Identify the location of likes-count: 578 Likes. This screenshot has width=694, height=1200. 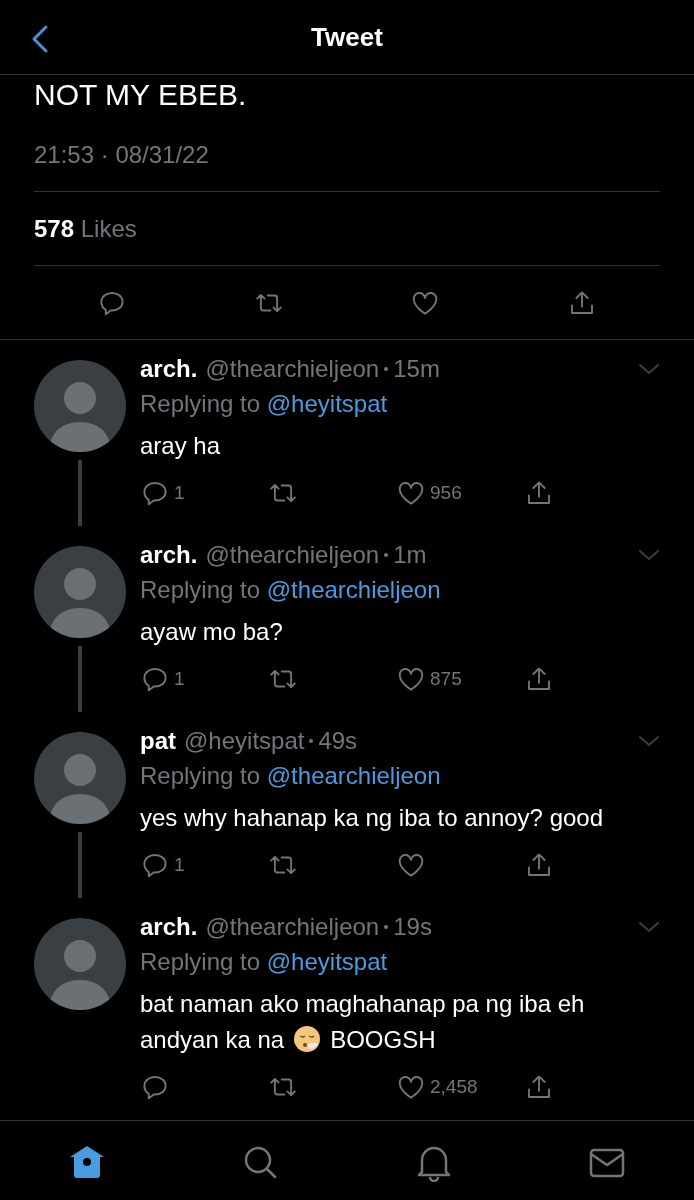
(85, 228).